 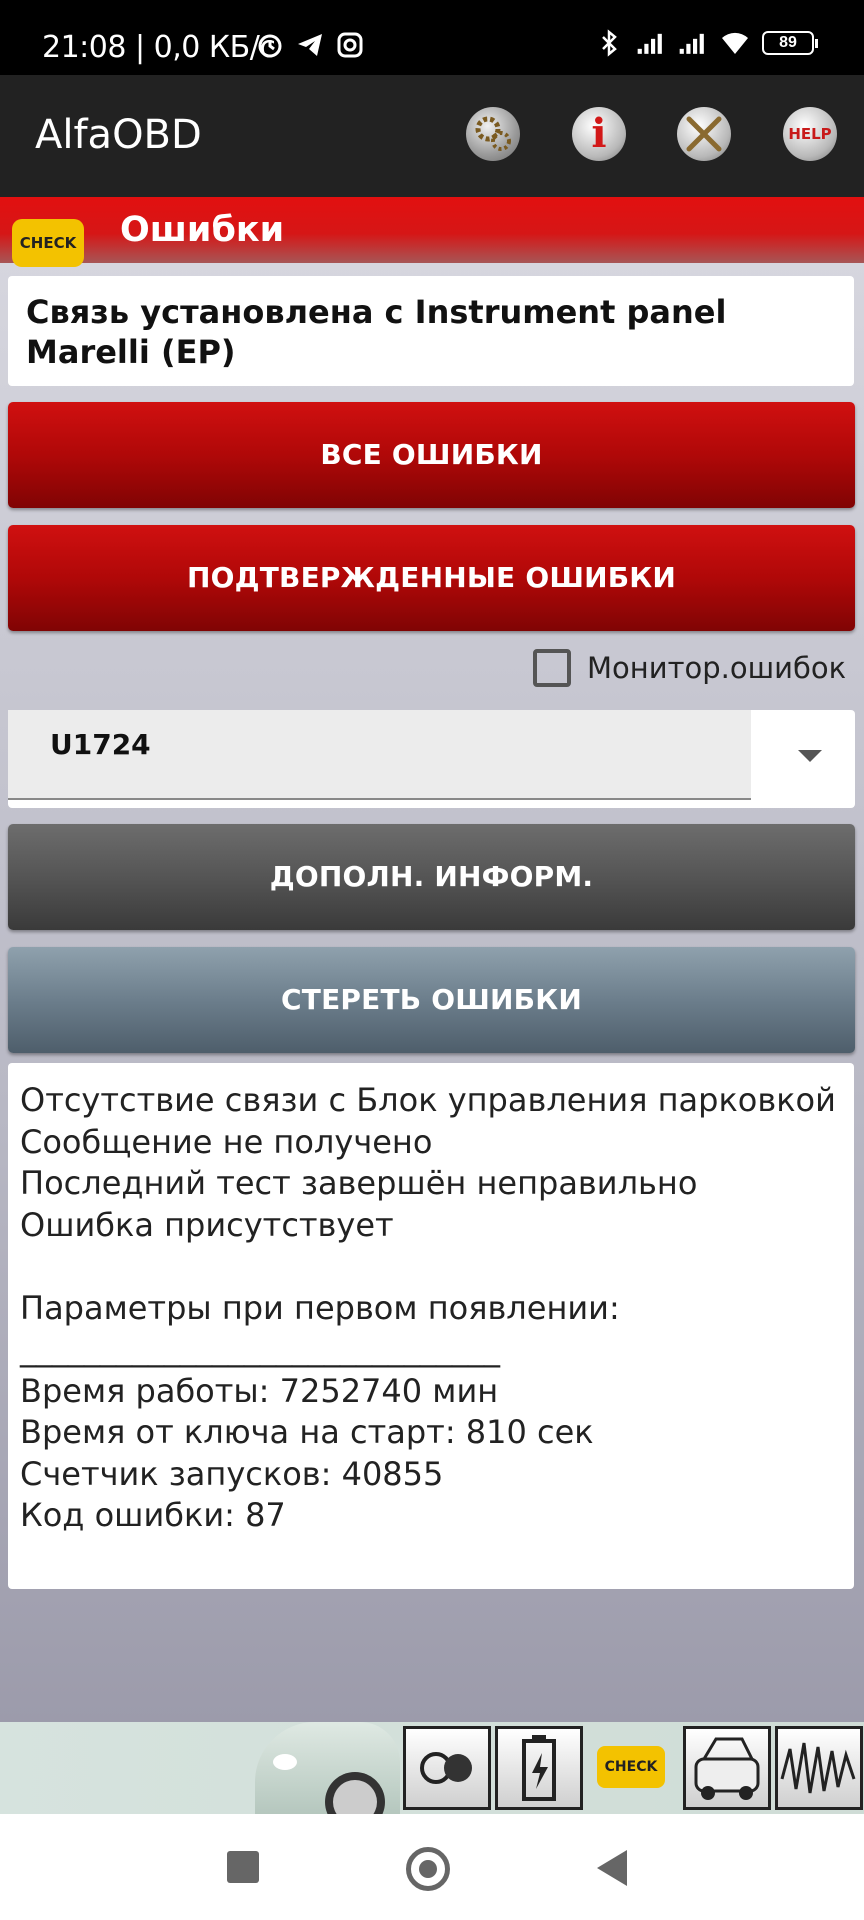 What do you see at coordinates (260, 1349) in the screenshot?
I see `details-line: ______________________________` at bounding box center [260, 1349].